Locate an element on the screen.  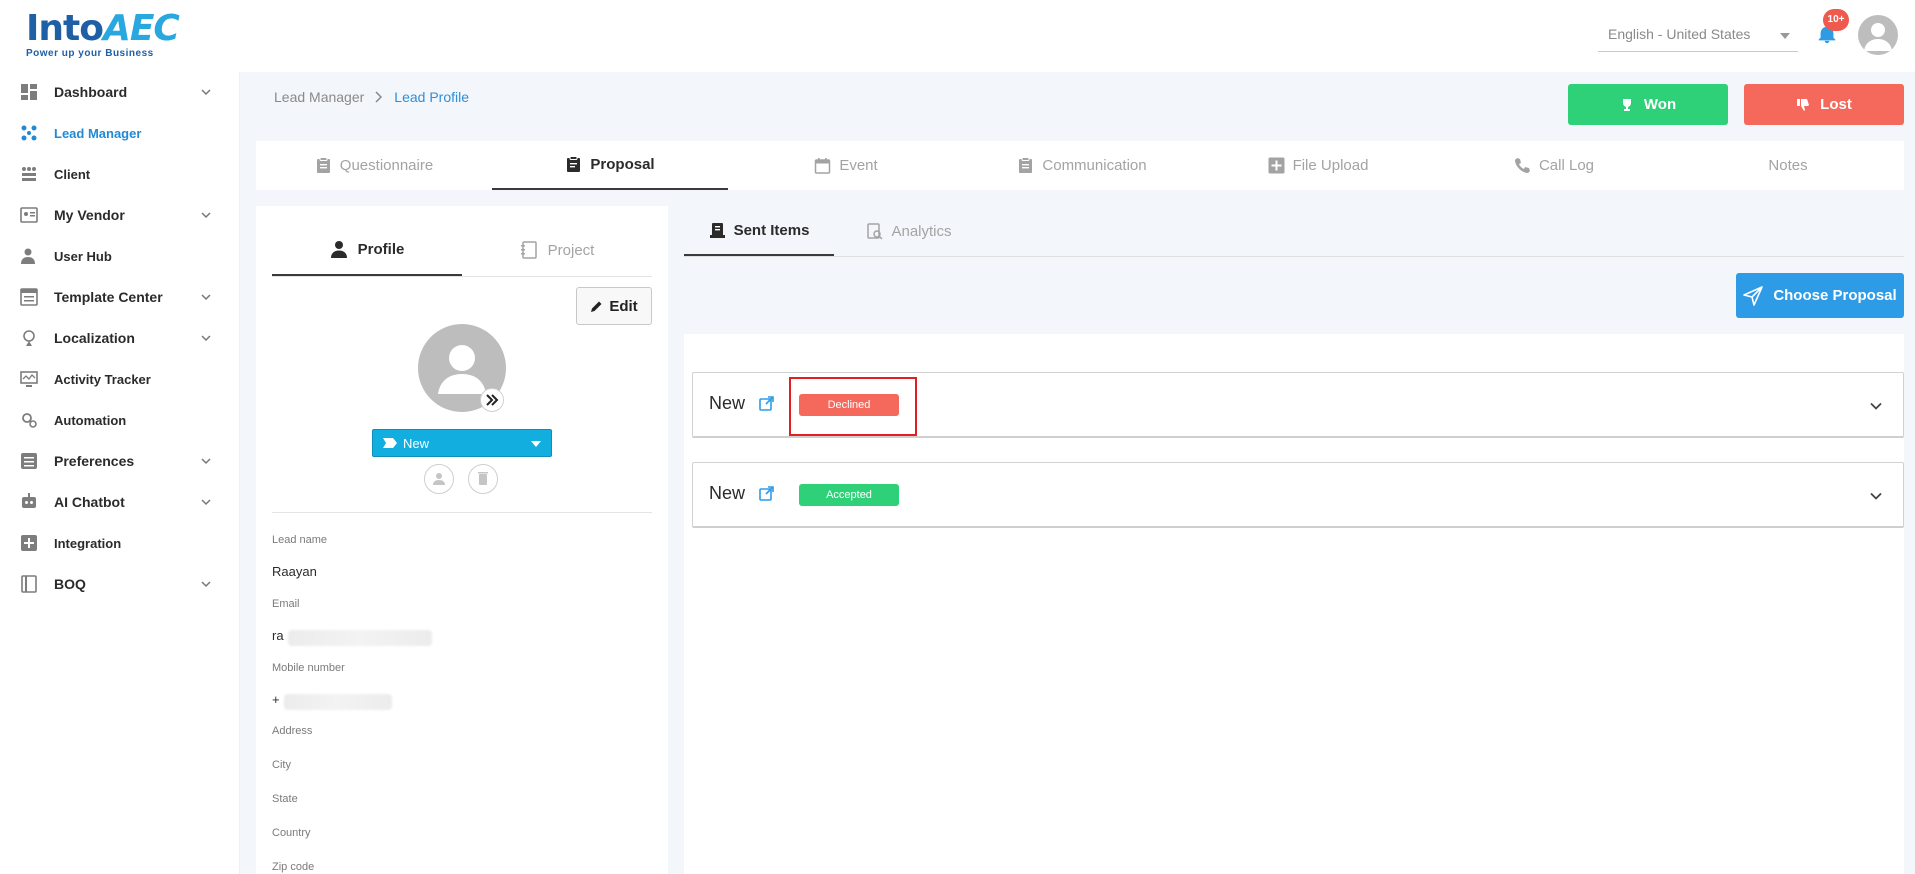
choose-proposal-label: Choose Proposal is located at coordinates (1835, 295).